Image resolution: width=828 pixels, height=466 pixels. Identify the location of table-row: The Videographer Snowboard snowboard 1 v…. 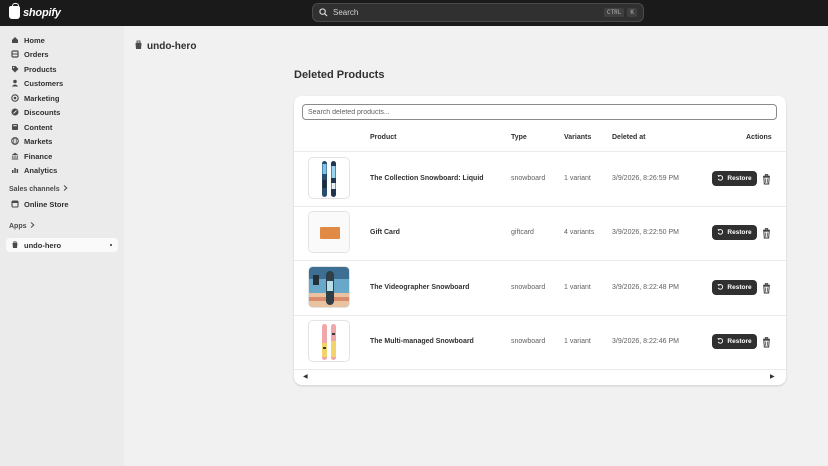
(540, 288).